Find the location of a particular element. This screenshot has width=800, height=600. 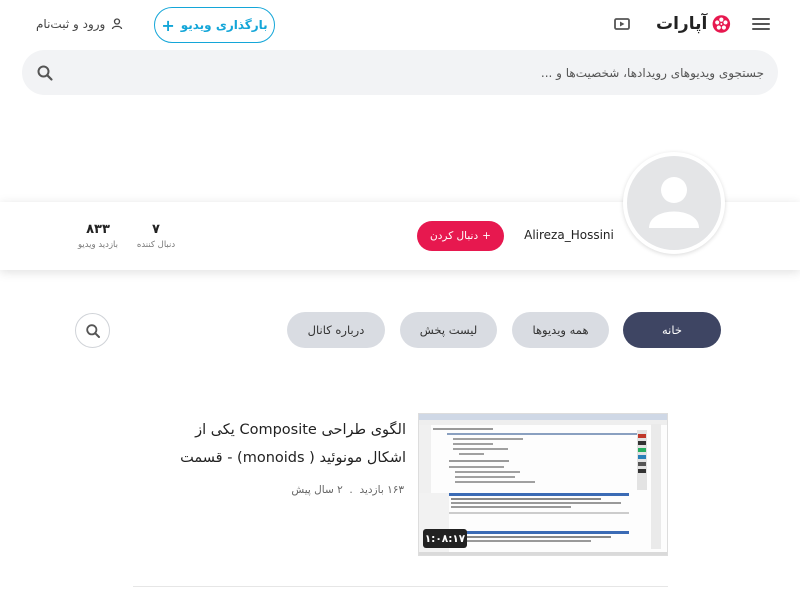

views-count: ۸۳۳ is located at coordinates (98, 229).